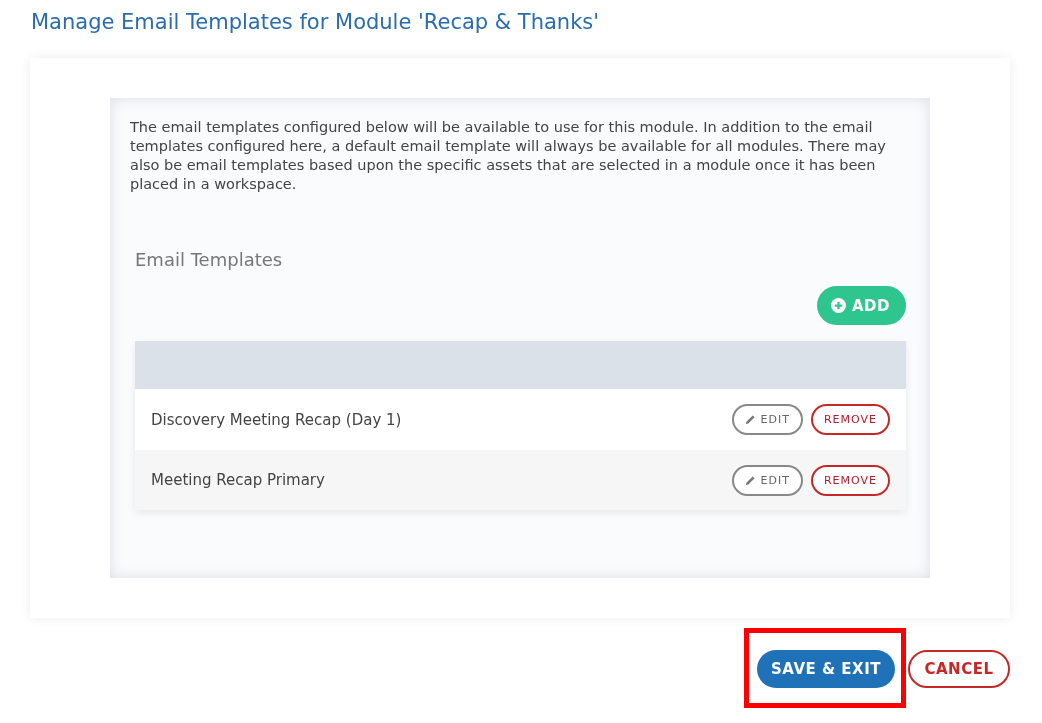  Describe the element at coordinates (508, 156) in the screenshot. I see `description-text: The email templates configured below will be available to use for this module. In addition to the email templates configured here, a default email template will always be available for all modules. There may also be email templates based upon the specific assets that are selected in a module once it has been placed in a workspace.` at that location.